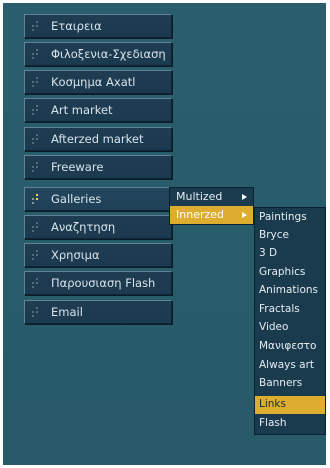 Image resolution: width=330 pixels, height=468 pixels. What do you see at coordinates (83, 227) in the screenshot?
I see `menu-item-label: Αναζητηση` at bounding box center [83, 227].